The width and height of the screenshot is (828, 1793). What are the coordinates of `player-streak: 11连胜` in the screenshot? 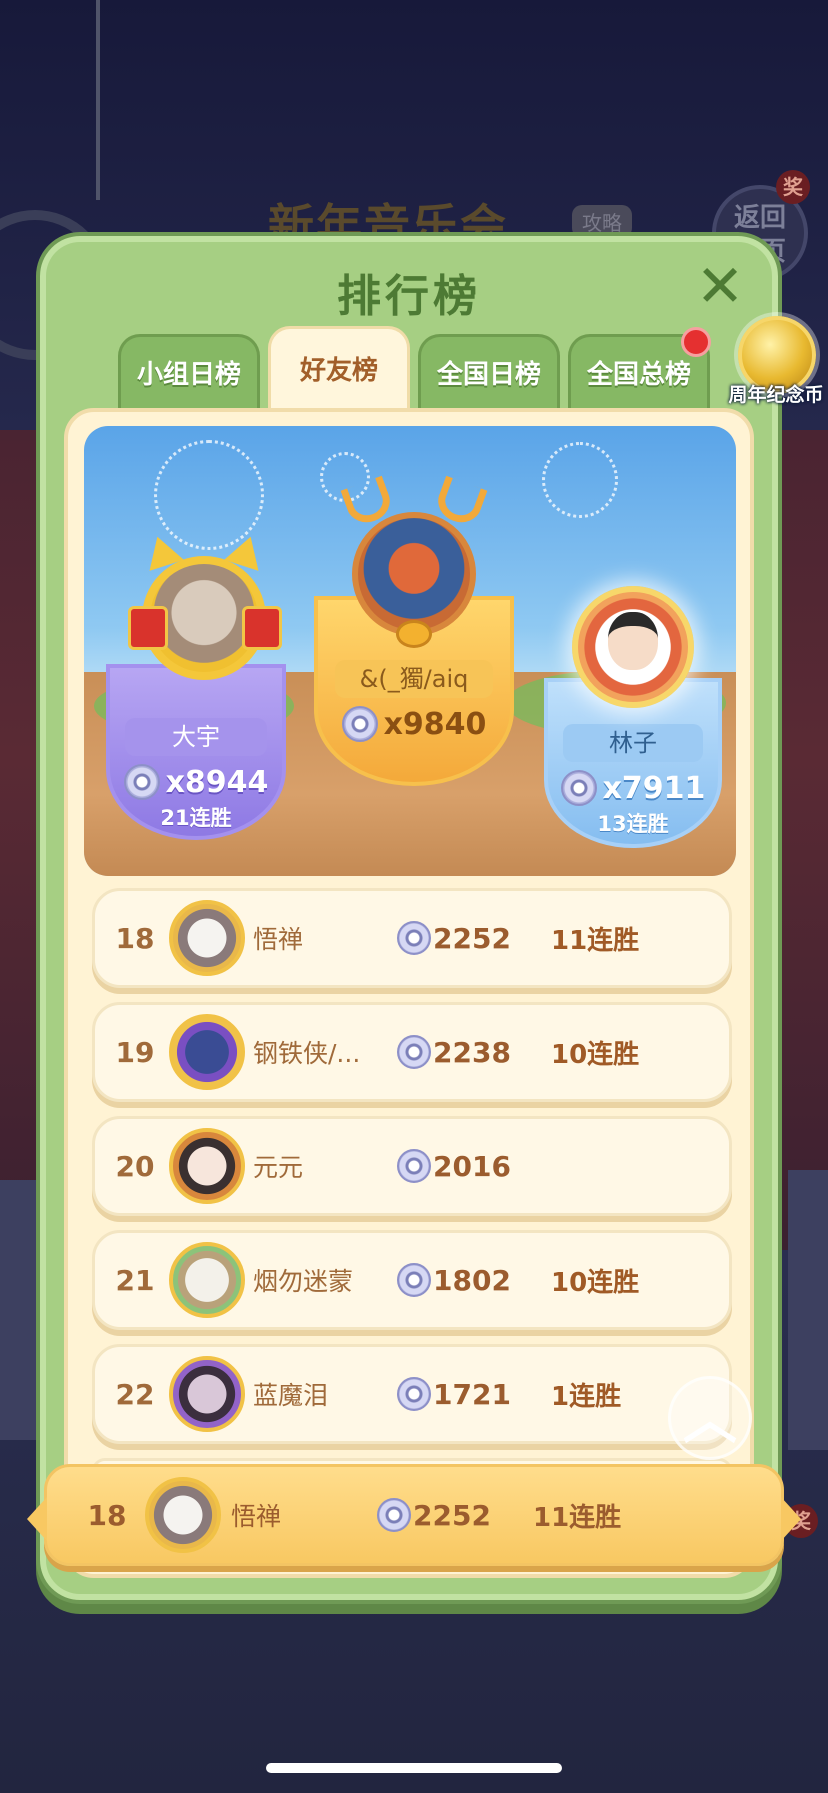 It's located at (595, 940).